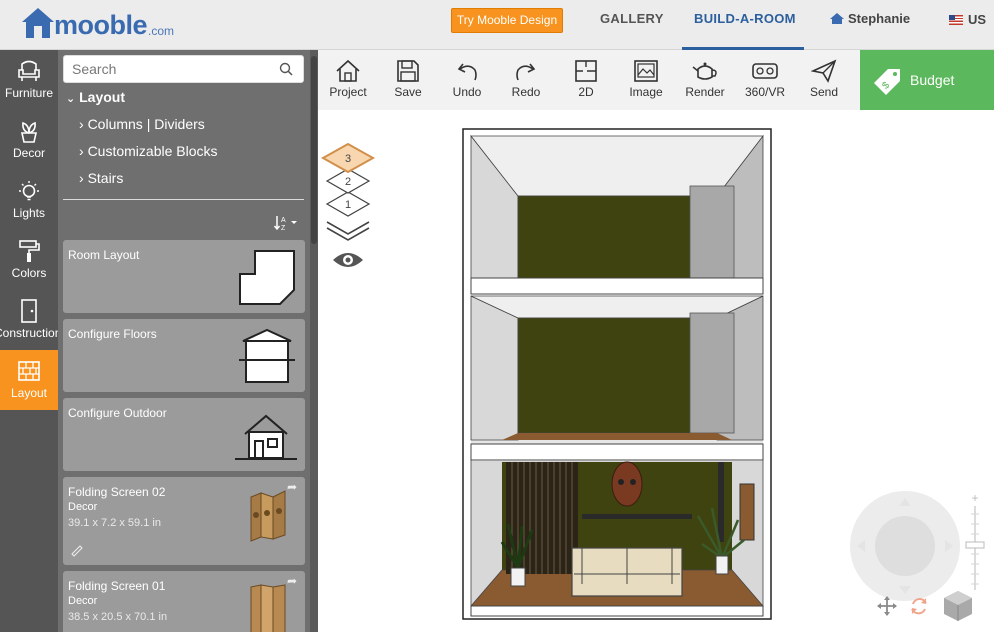 Image resolution: width=994 pixels, height=632 pixels. What do you see at coordinates (919, 606) in the screenshot?
I see `rotate-icon` at bounding box center [919, 606].